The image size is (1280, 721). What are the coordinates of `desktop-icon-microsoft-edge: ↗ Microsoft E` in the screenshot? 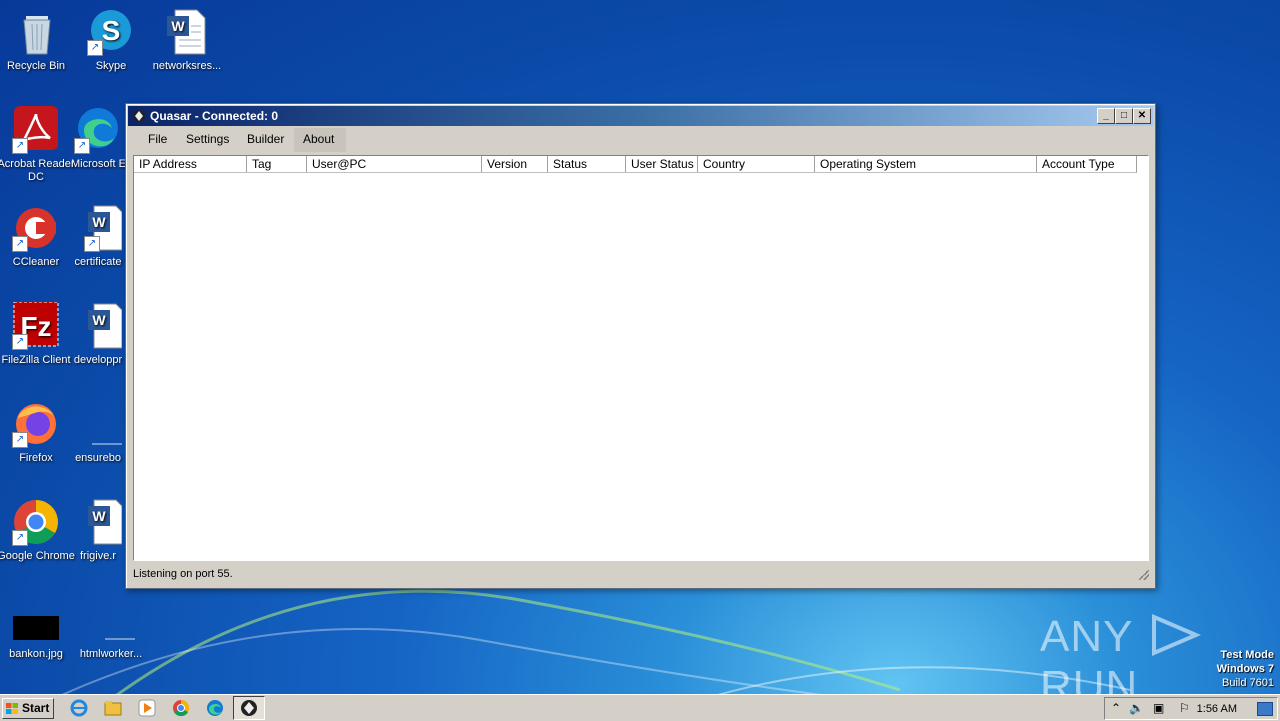 It's located at (98, 138).